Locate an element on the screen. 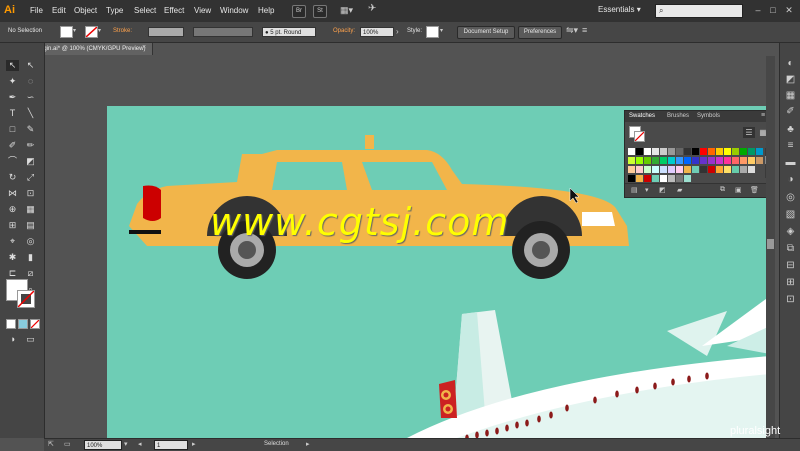  color-mode-icon is located at coordinates (11, 324).